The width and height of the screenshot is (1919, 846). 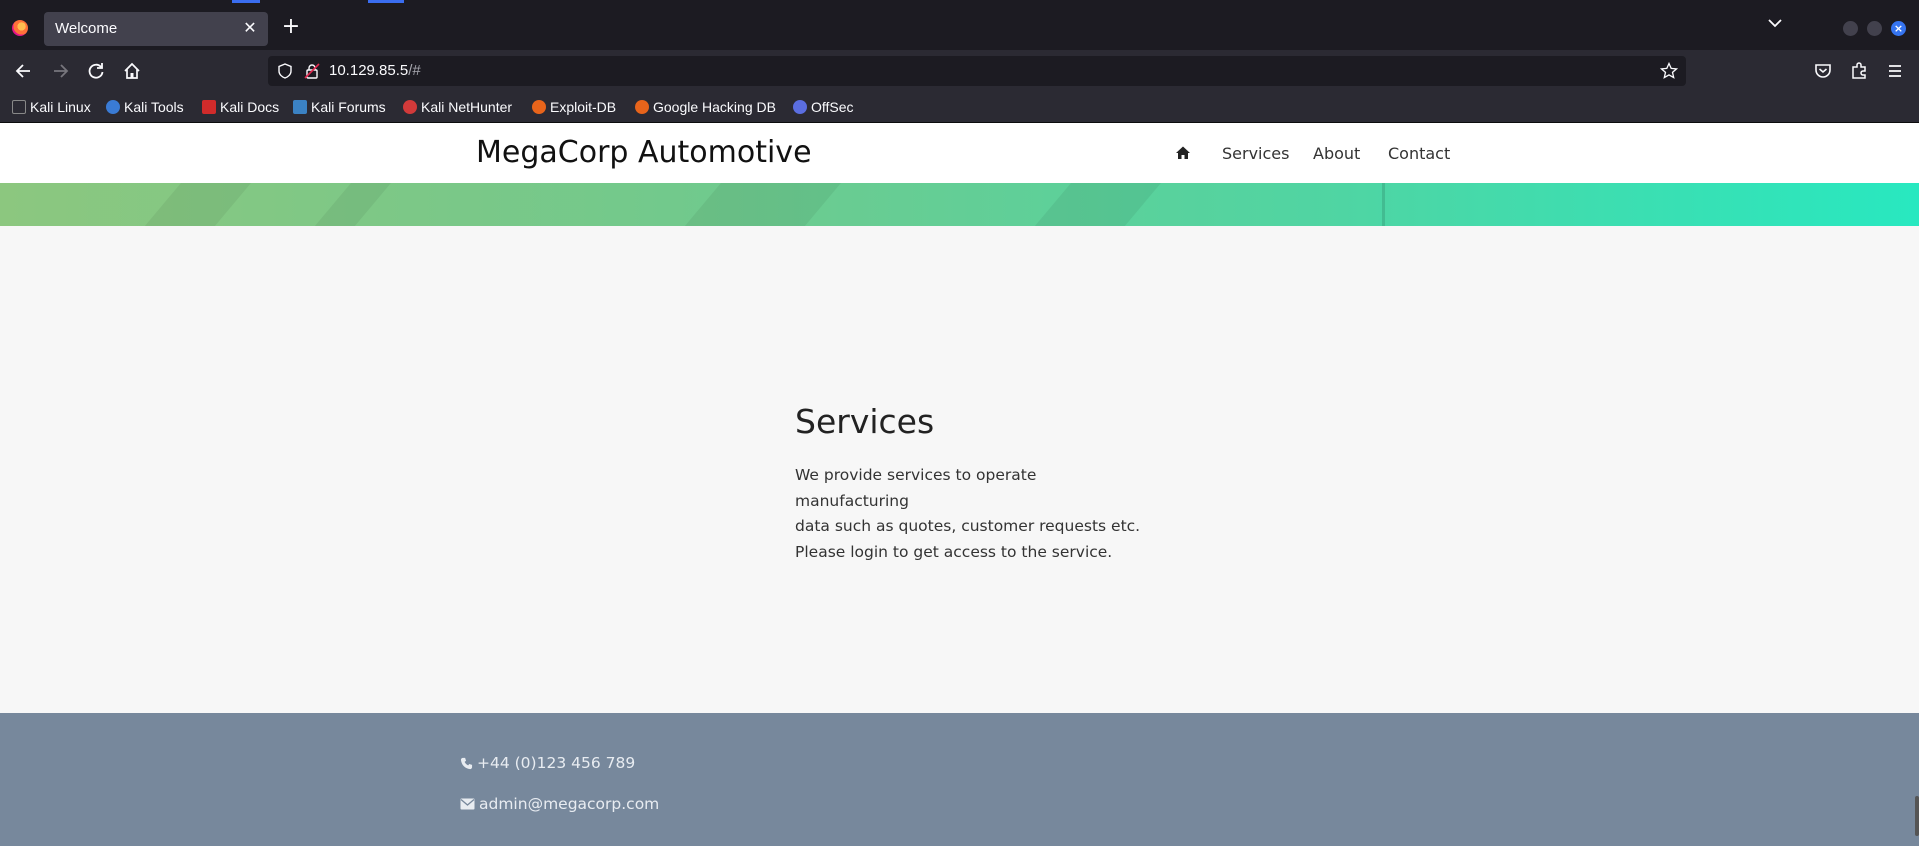 What do you see at coordinates (467, 804) in the screenshot?
I see `envelope-icon` at bounding box center [467, 804].